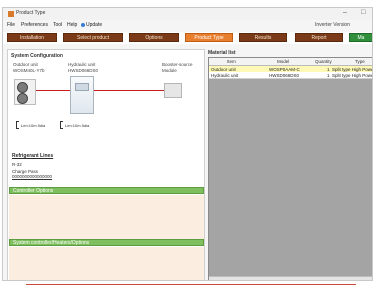  I want to click on column-header-item: Item, so click(231, 61).